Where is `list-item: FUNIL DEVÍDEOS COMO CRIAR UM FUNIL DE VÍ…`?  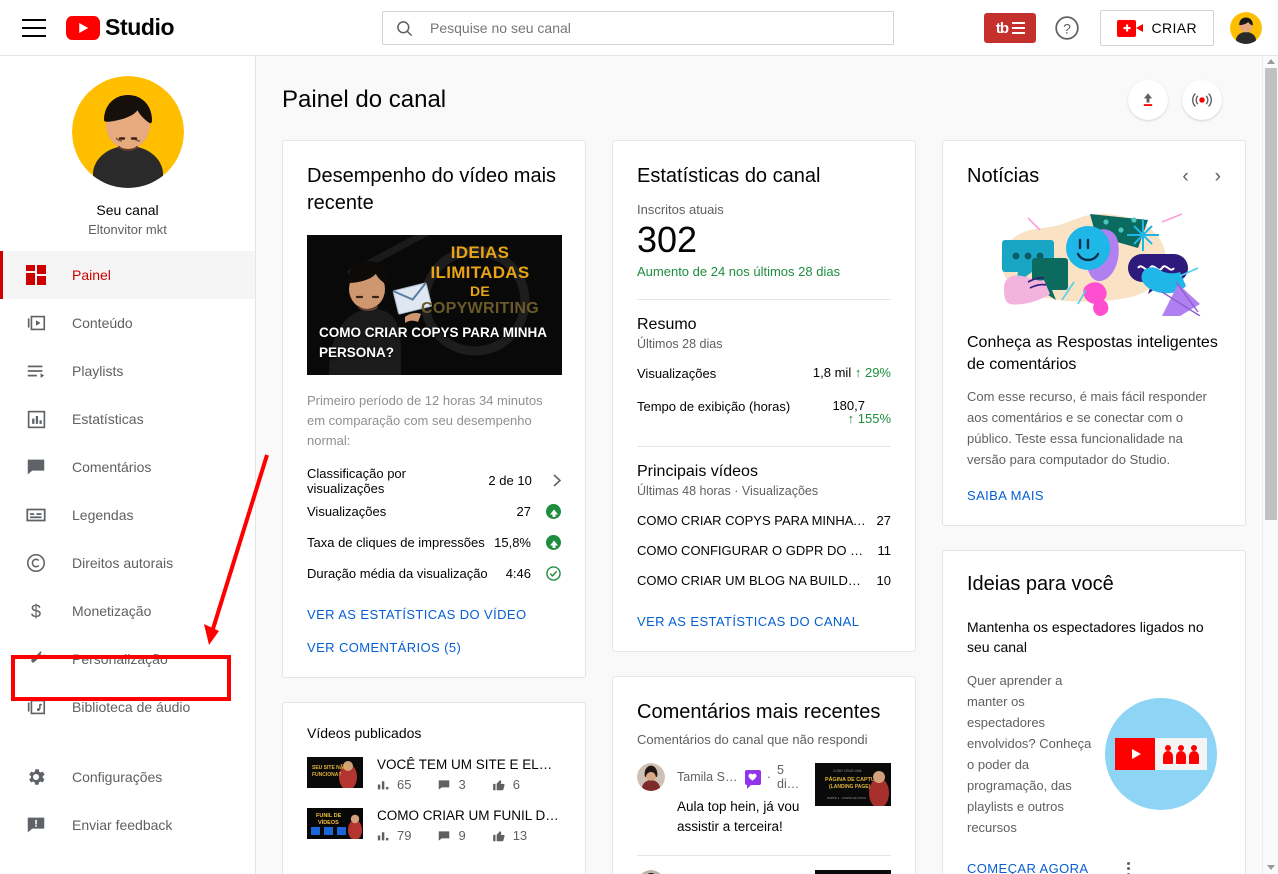
list-item: FUNIL DEVÍDEOS COMO CRIAR UM FUNIL DE VÍ… is located at coordinates (434, 825).